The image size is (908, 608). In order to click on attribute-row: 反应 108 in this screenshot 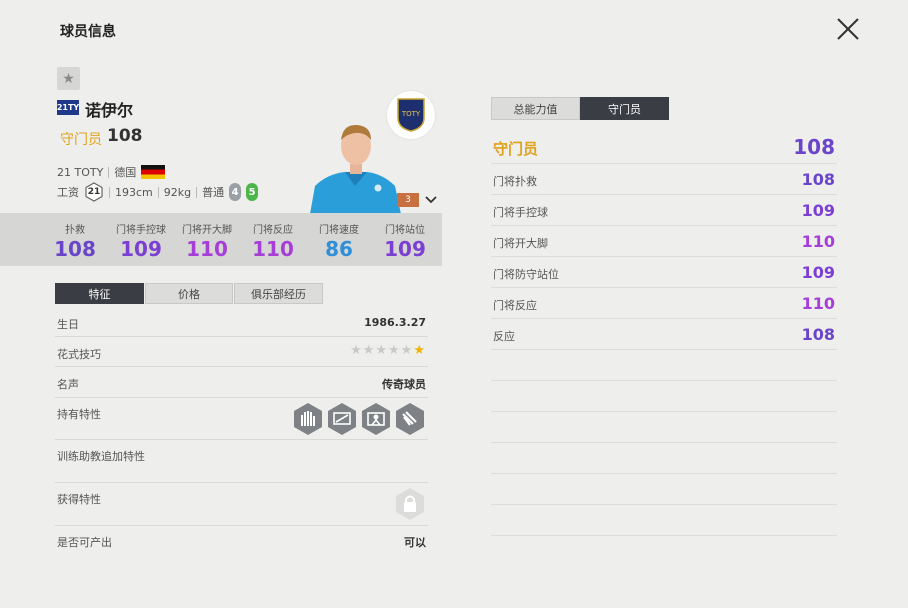, I will do `click(664, 334)`.